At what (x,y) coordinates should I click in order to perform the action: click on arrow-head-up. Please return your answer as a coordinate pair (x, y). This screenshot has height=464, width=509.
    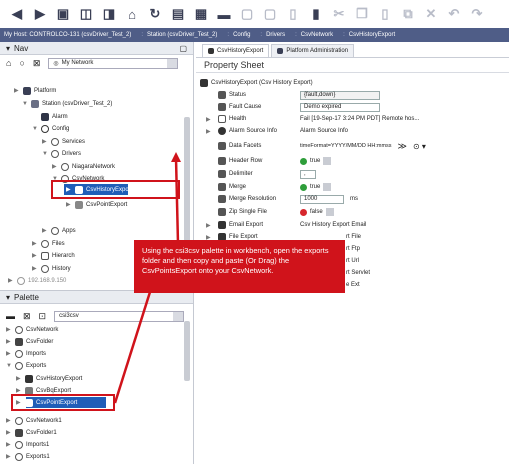
    Looking at the image, I should click on (176, 157).